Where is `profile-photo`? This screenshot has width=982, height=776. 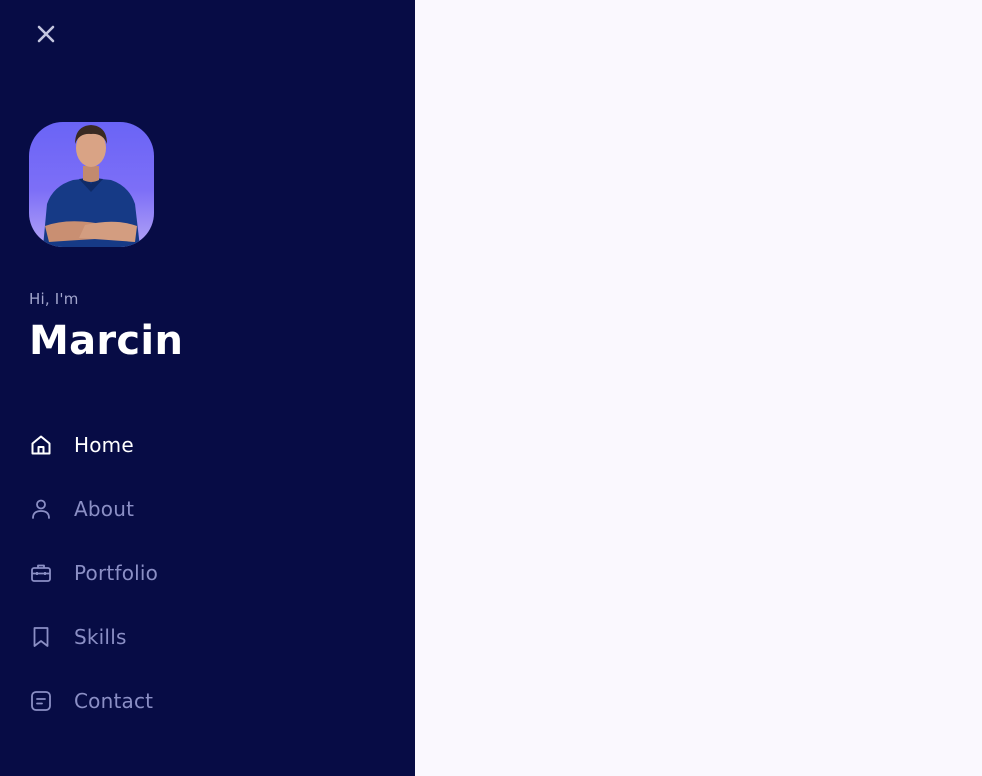
profile-photo is located at coordinates (91, 186).